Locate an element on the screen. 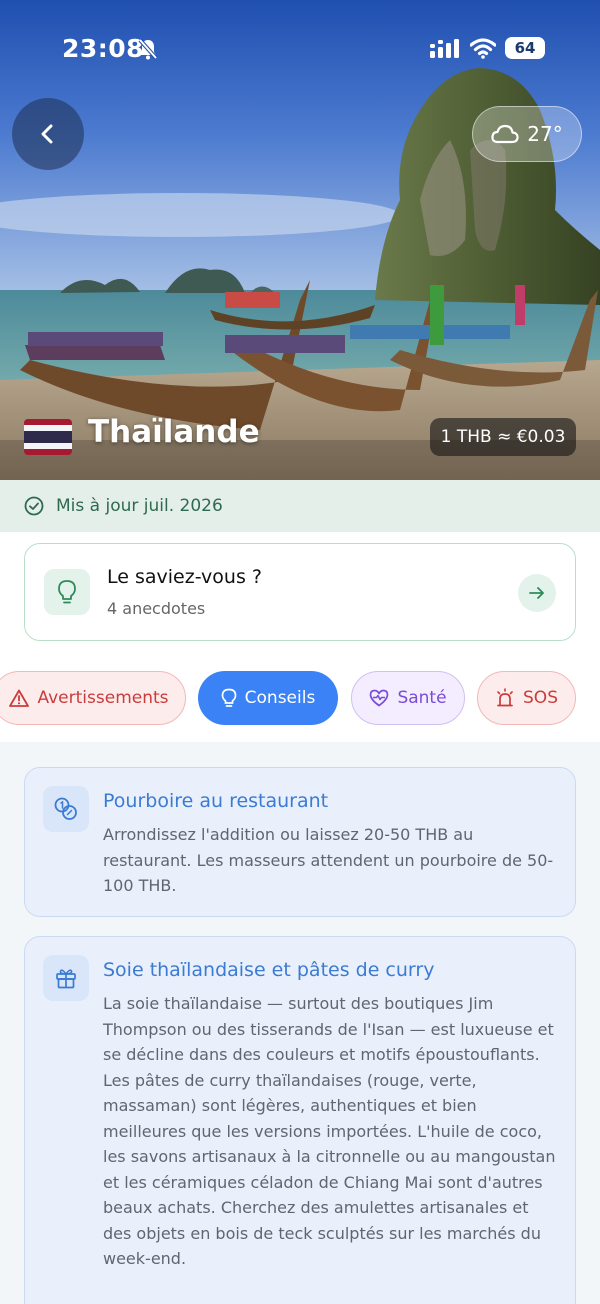 The height and width of the screenshot is (1304, 600). tab-warnings-label: Avertissements is located at coordinates (103, 698).